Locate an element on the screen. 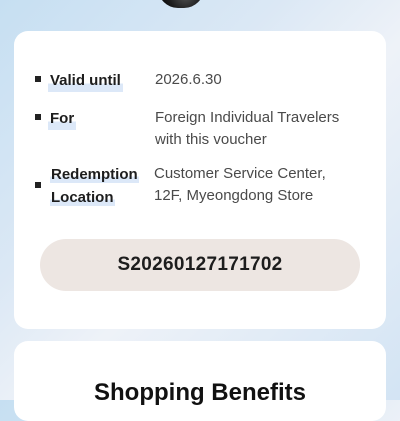 Image resolution: width=400 pixels, height=421 pixels. redemption-label-line1: Redemption is located at coordinates (94, 174).